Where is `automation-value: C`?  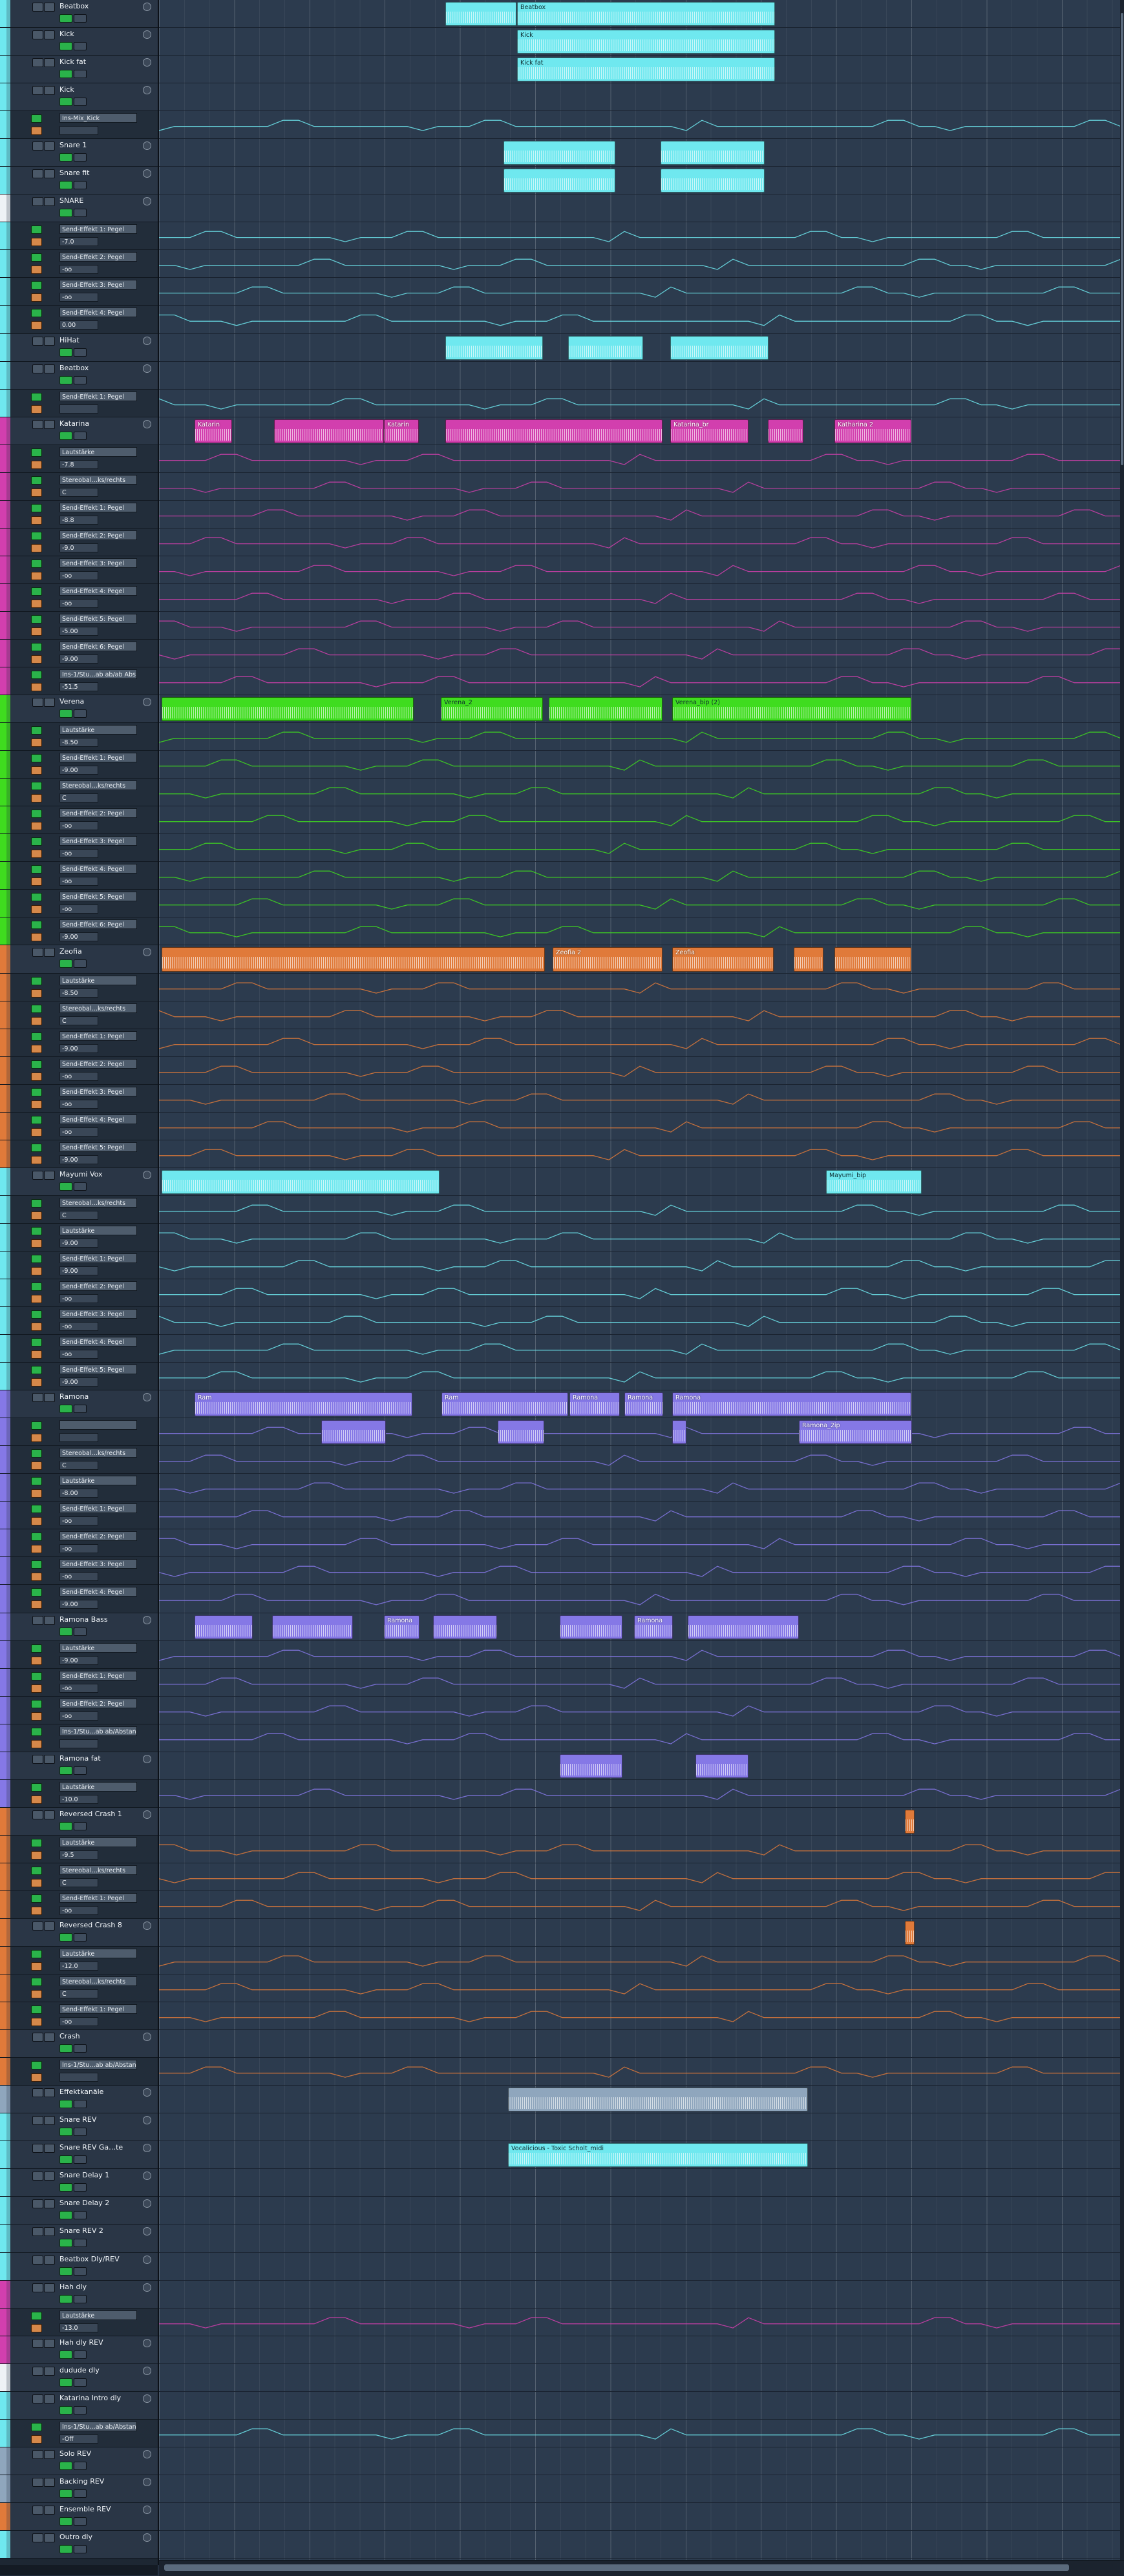
automation-value: C is located at coordinates (79, 492).